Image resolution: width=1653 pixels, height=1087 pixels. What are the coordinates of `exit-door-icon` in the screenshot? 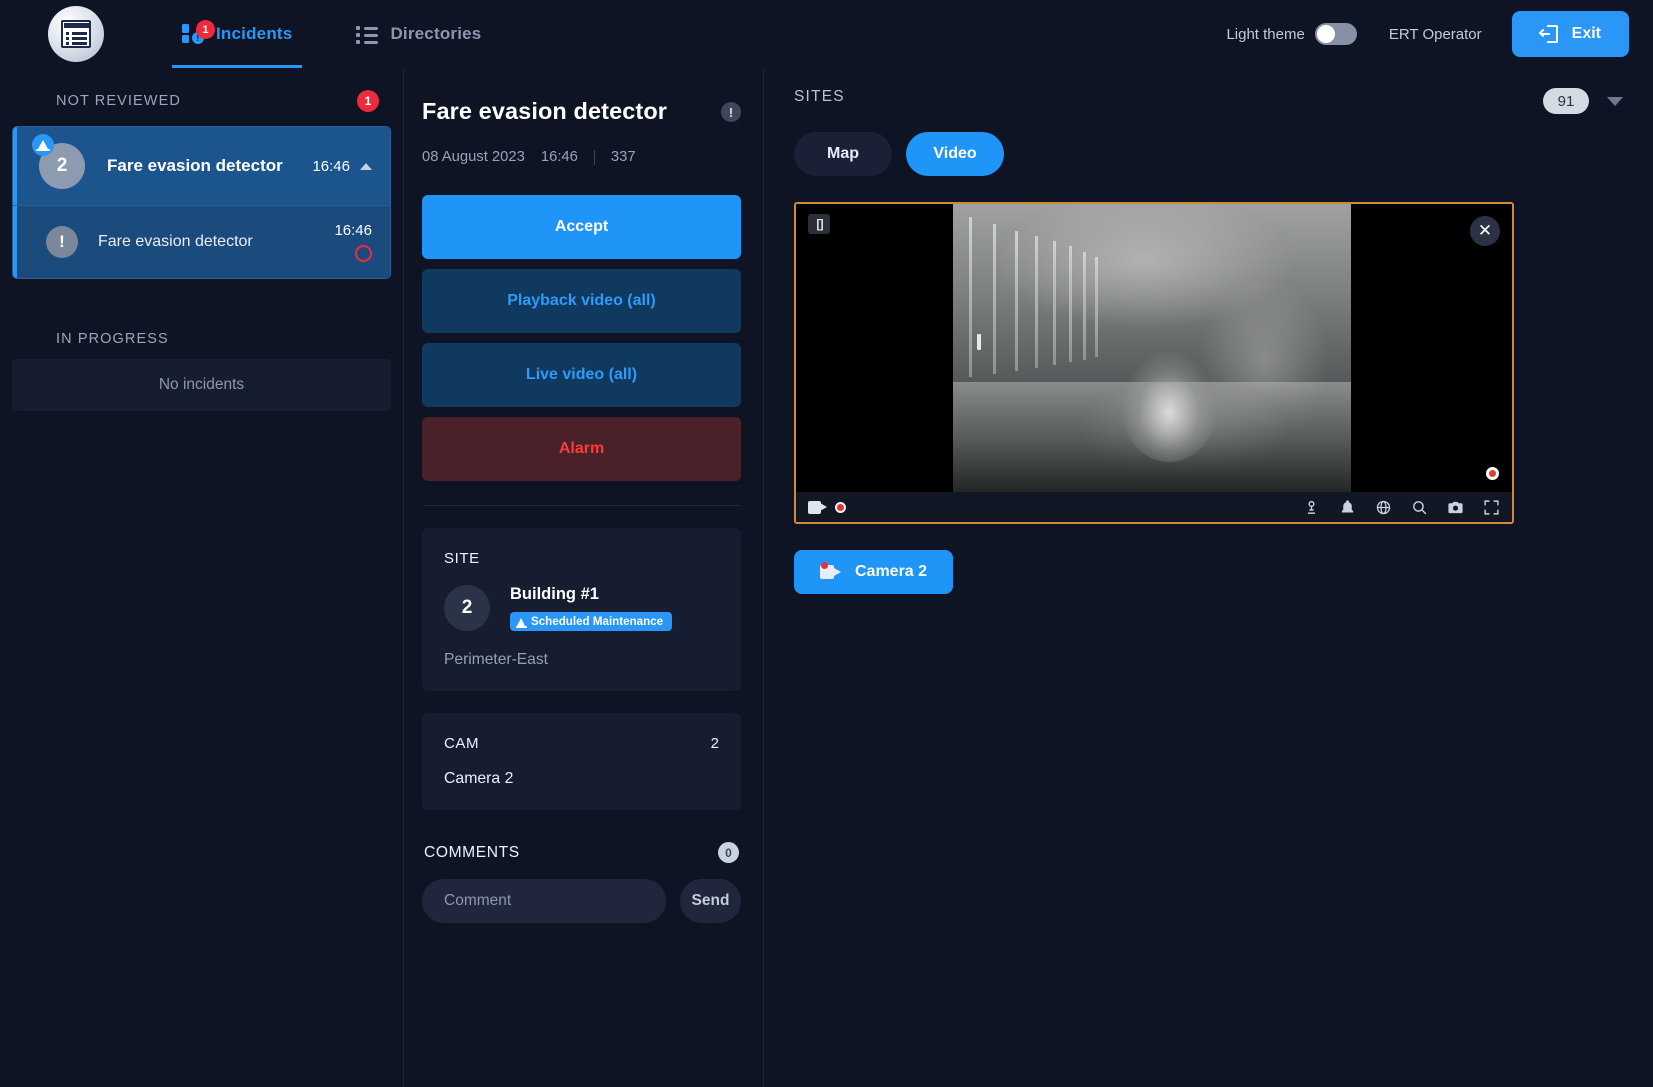 It's located at (1548, 34).